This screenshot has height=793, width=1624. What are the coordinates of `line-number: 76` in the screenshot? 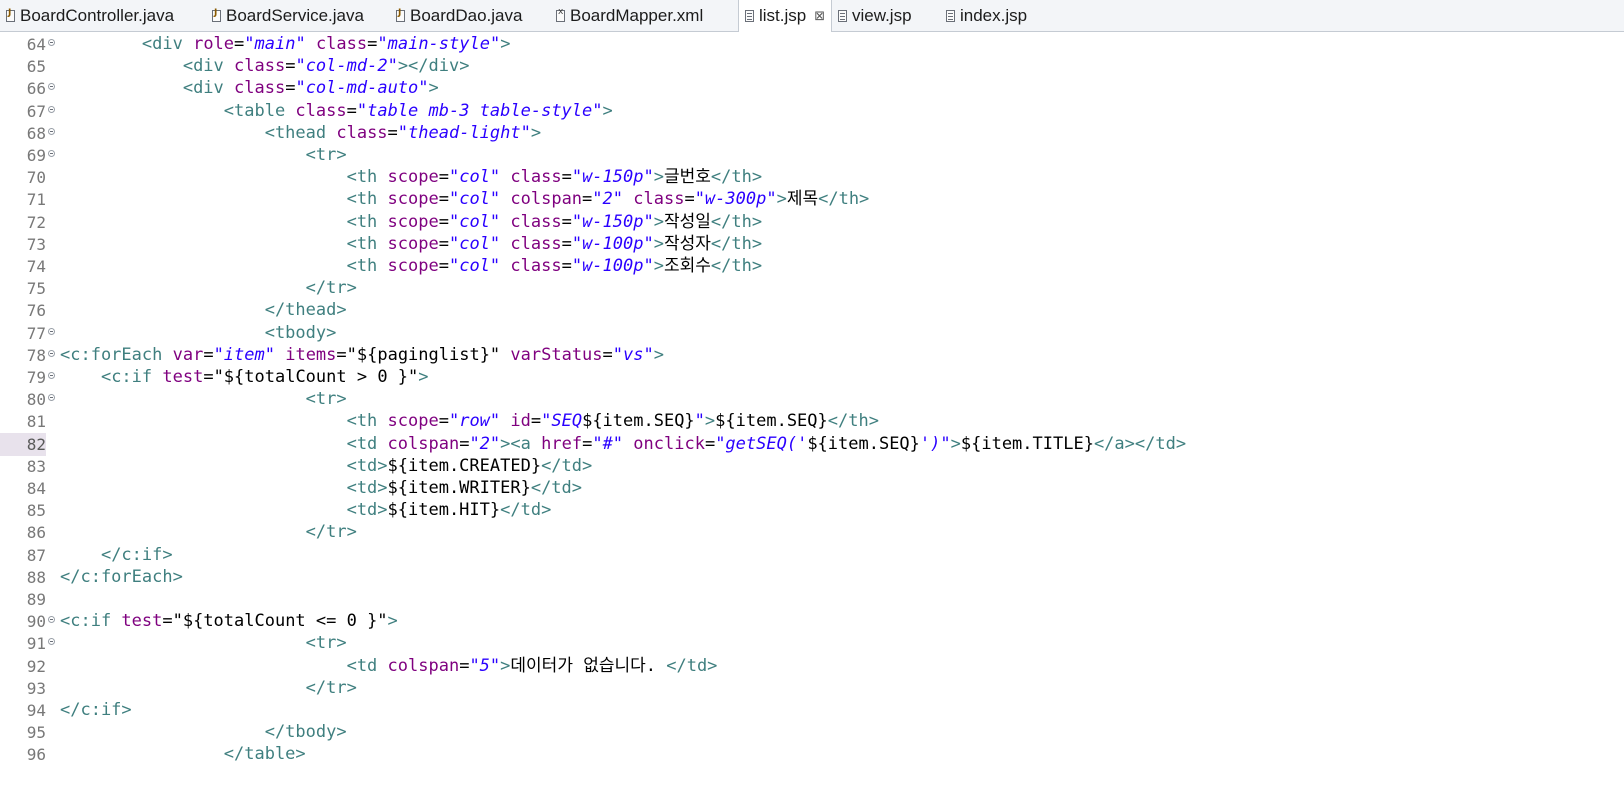 It's located at (36, 311).